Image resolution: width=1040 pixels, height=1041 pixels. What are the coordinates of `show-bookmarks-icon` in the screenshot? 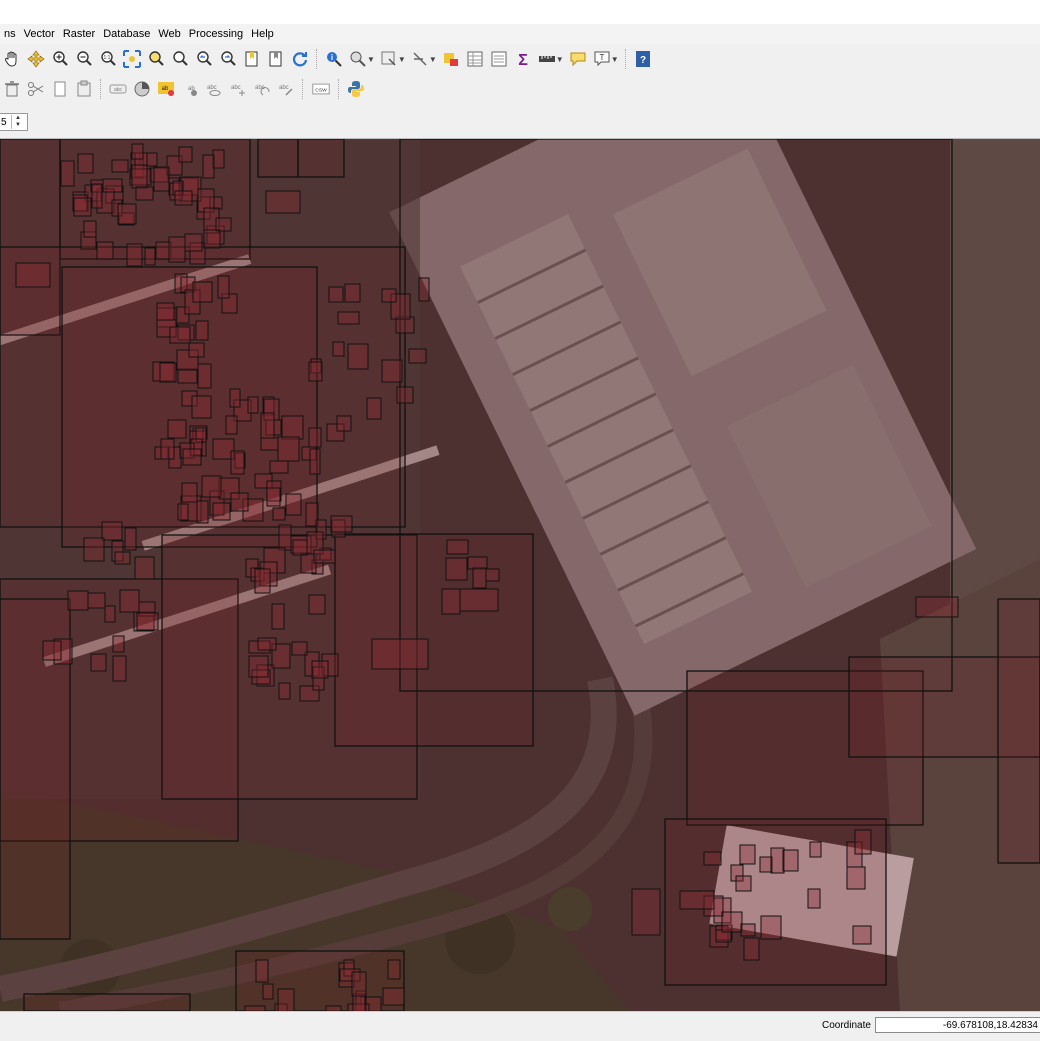 It's located at (276, 59).